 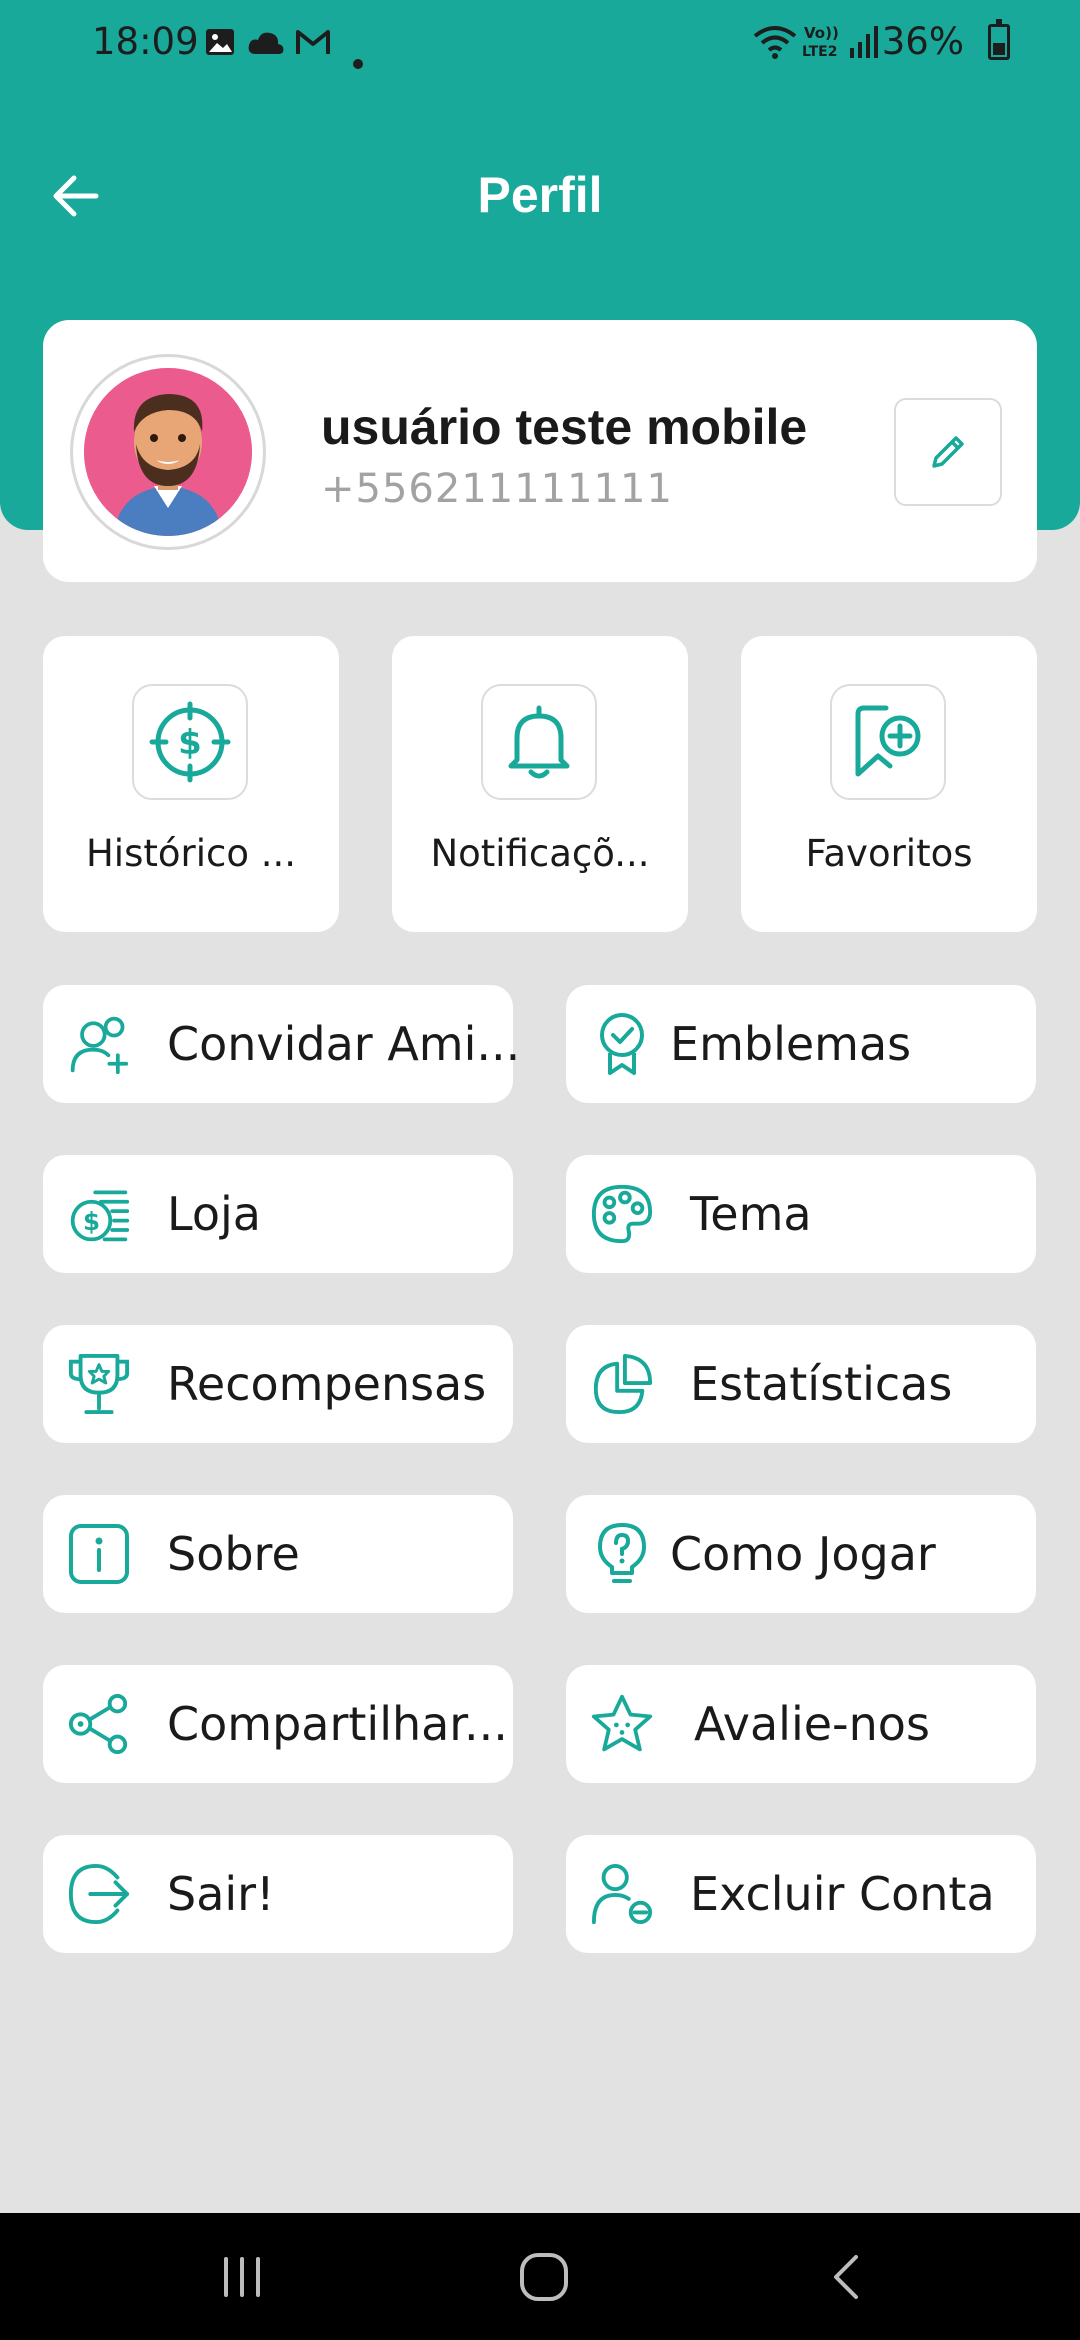 I want to click on medal-icon, so click(x=622, y=1044).